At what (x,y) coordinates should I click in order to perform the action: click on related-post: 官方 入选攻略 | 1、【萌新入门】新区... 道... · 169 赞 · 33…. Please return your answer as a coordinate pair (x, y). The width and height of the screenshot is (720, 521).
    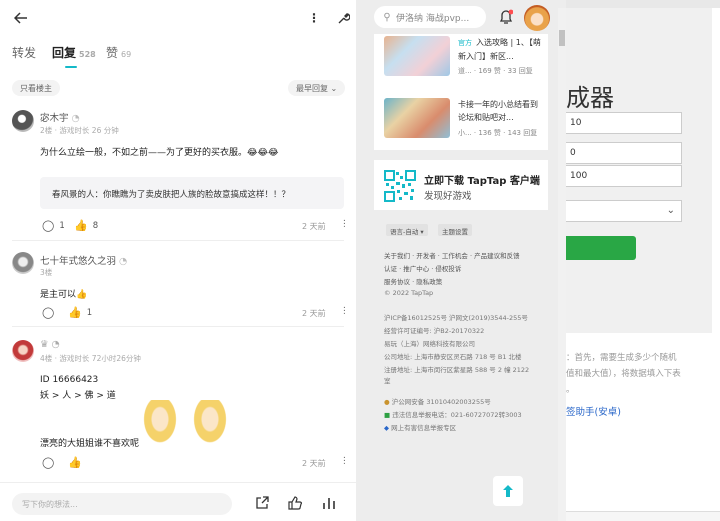
    Looking at the image, I should click on (464, 57).